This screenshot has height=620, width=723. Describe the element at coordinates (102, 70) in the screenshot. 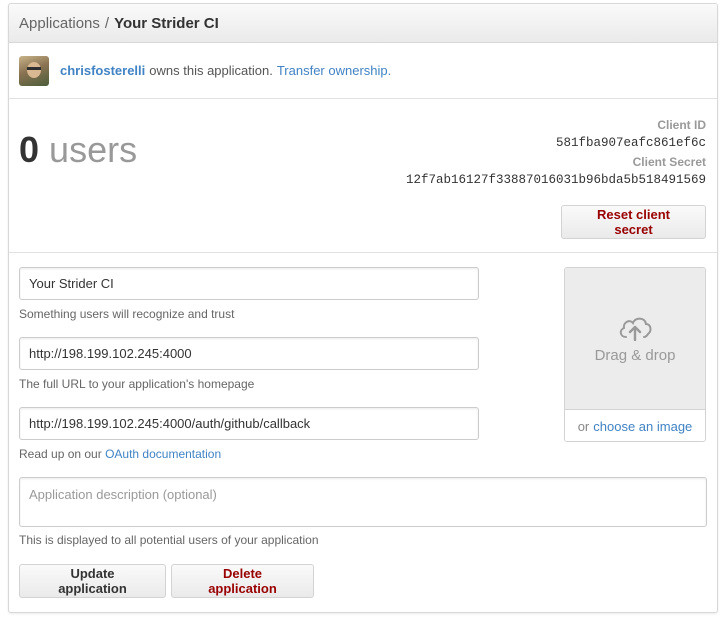

I see `owner-username-link: chrisfosterelli` at that location.